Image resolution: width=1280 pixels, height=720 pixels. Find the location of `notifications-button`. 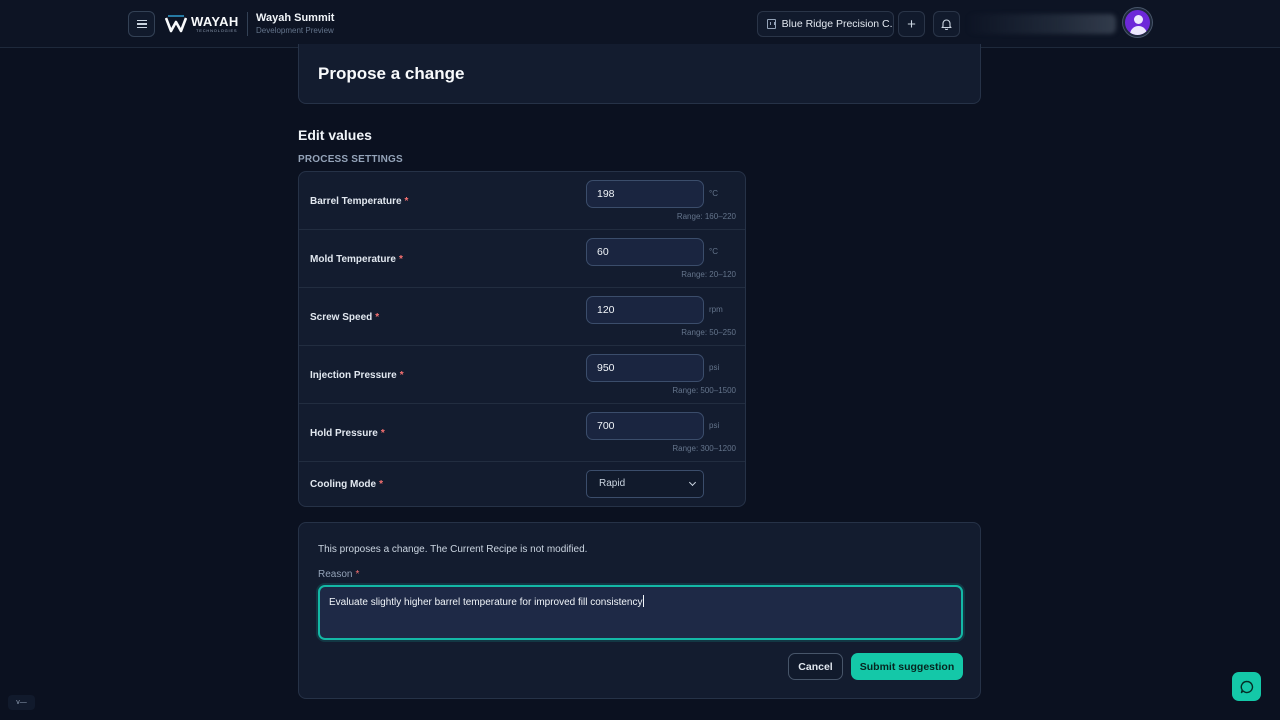

notifications-button is located at coordinates (946, 24).